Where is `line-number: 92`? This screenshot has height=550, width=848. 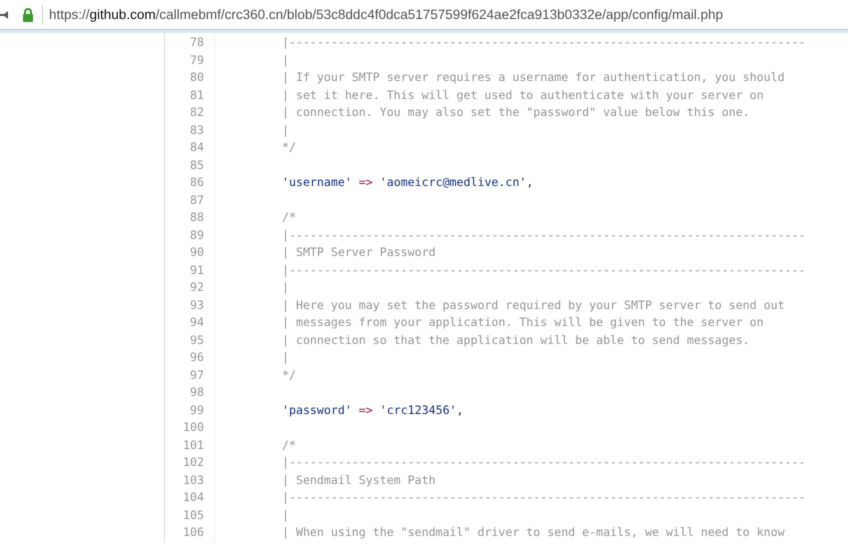 line-number: 92 is located at coordinates (190, 287).